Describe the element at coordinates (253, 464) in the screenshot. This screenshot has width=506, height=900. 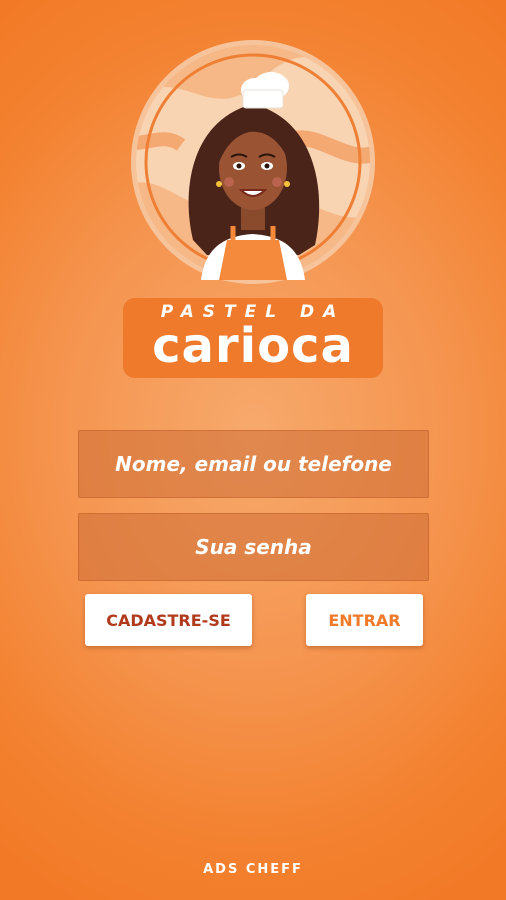
I see `user-identifier-field` at that location.